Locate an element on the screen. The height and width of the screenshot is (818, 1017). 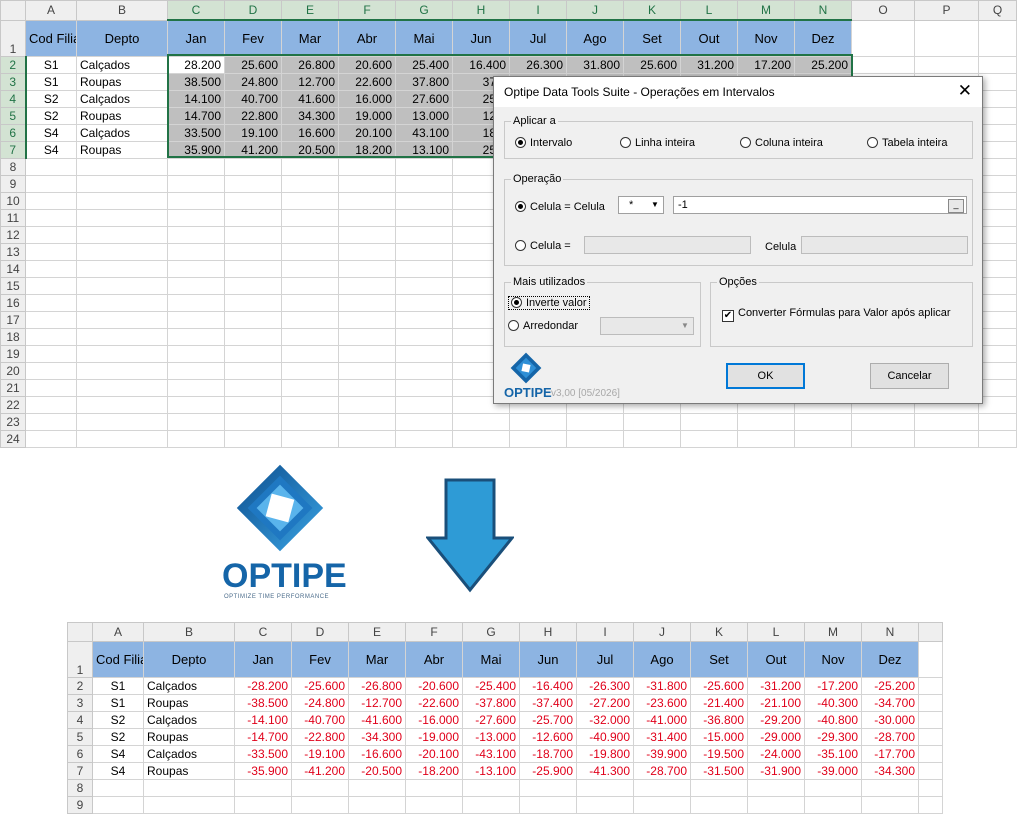
column-header: G is located at coordinates (424, 10).